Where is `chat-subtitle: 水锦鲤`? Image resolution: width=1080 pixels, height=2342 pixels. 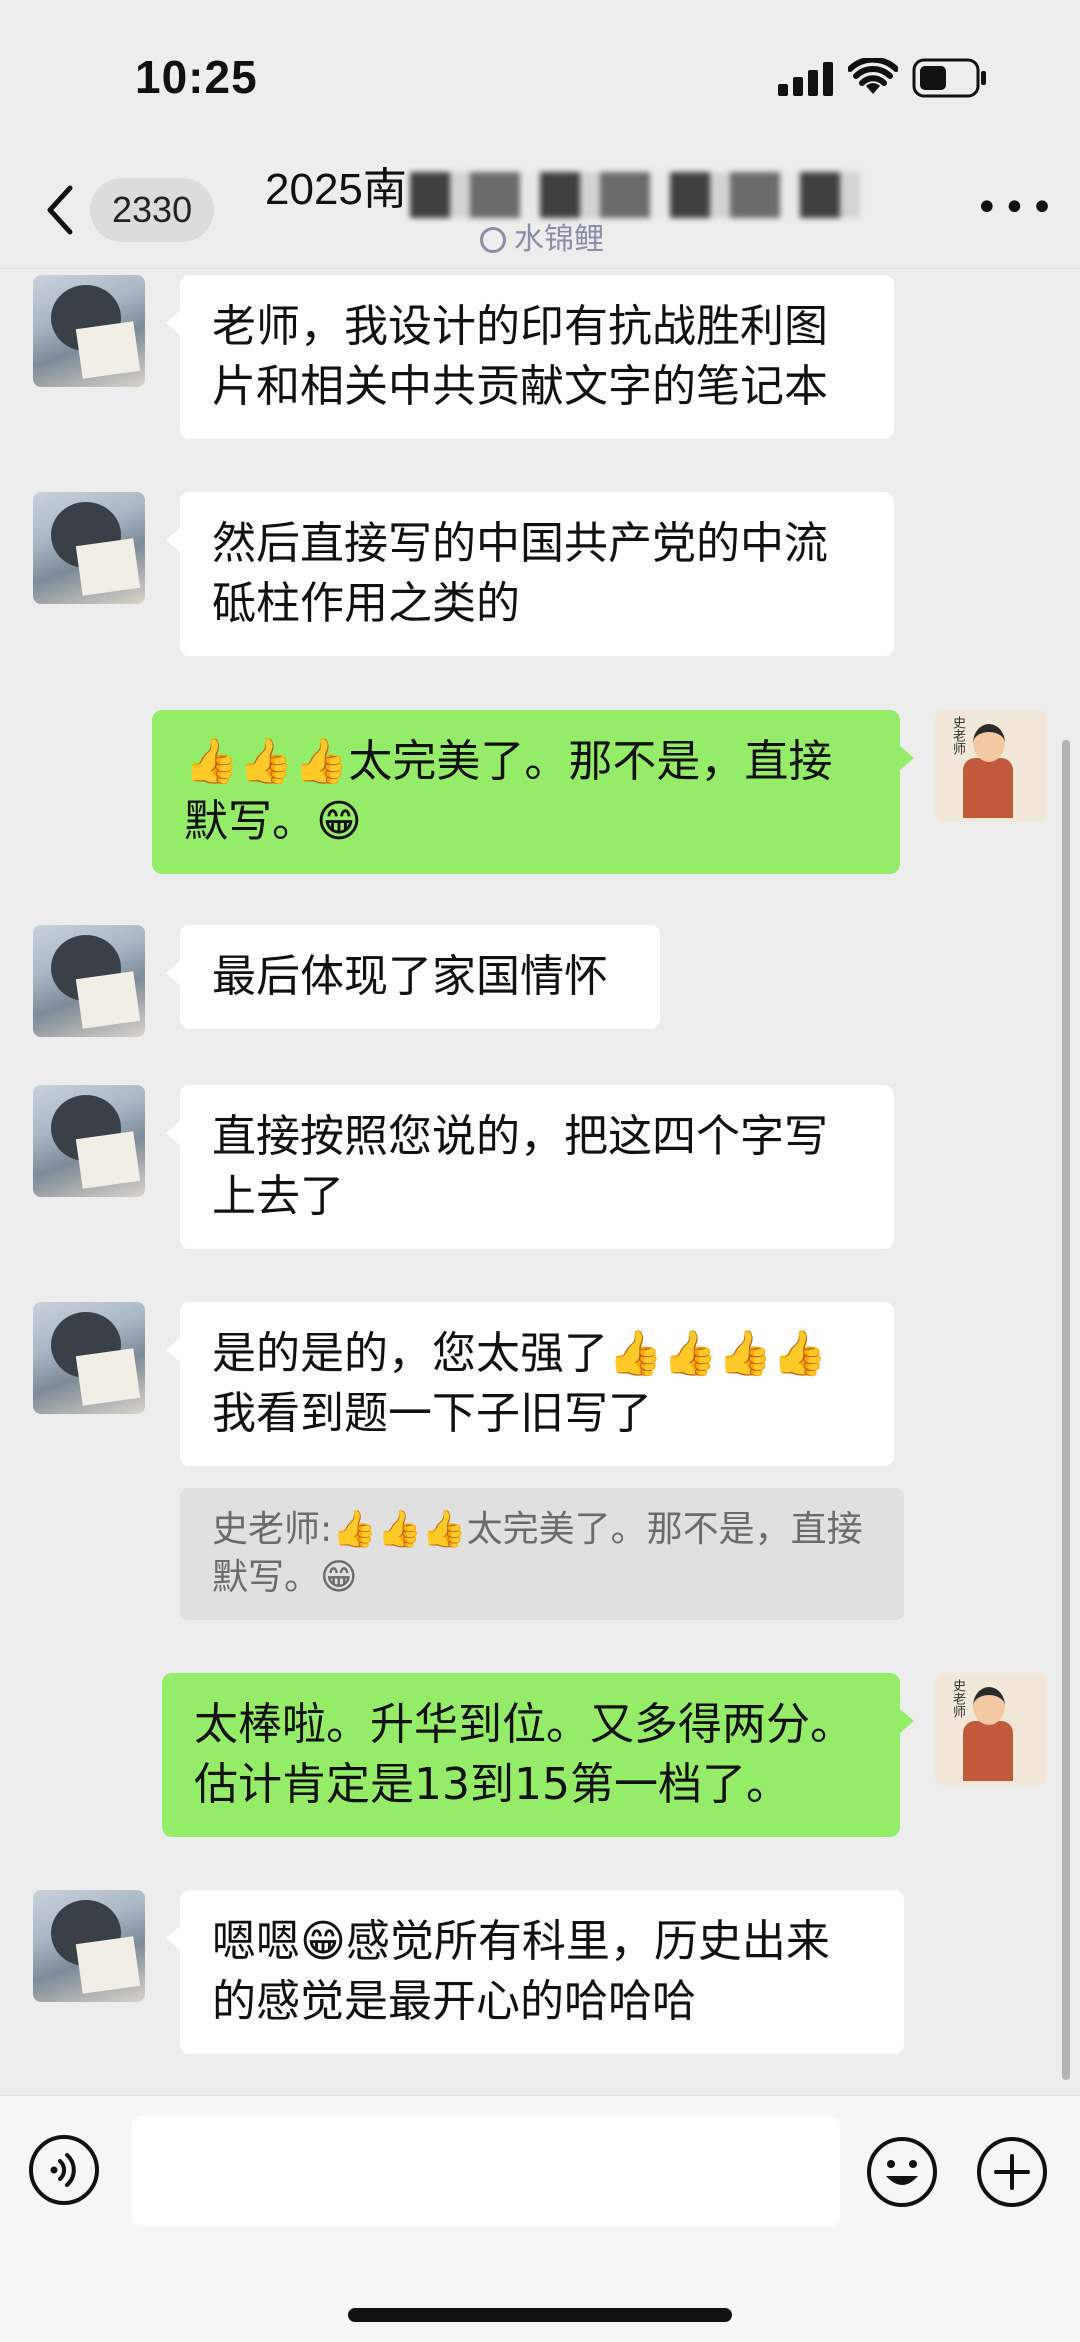
chat-subtitle: 水锦鲤 is located at coordinates (542, 240).